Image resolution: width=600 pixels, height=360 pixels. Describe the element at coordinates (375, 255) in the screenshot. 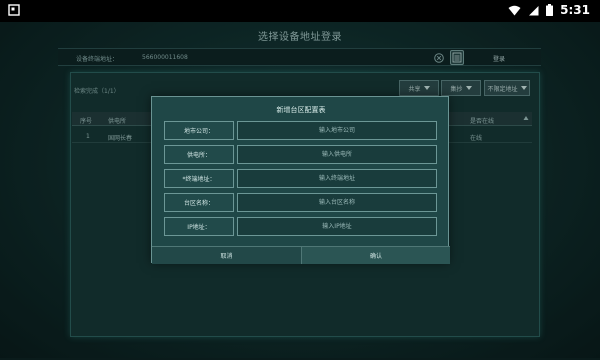

I see `confirm-button: 确认` at that location.